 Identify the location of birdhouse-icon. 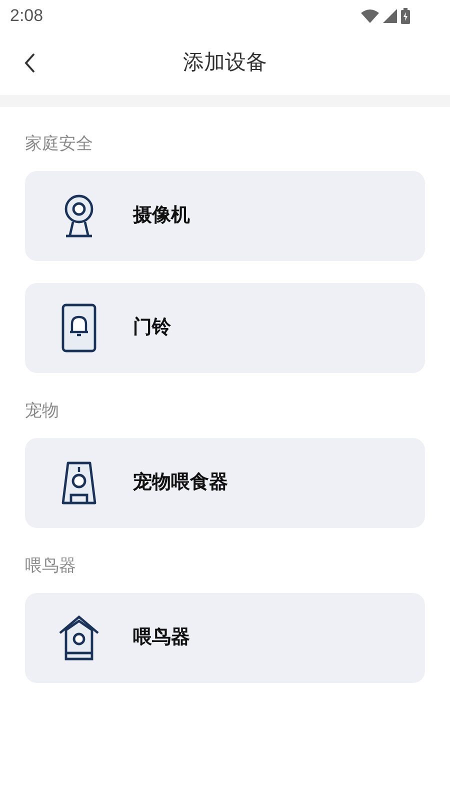
(79, 638).